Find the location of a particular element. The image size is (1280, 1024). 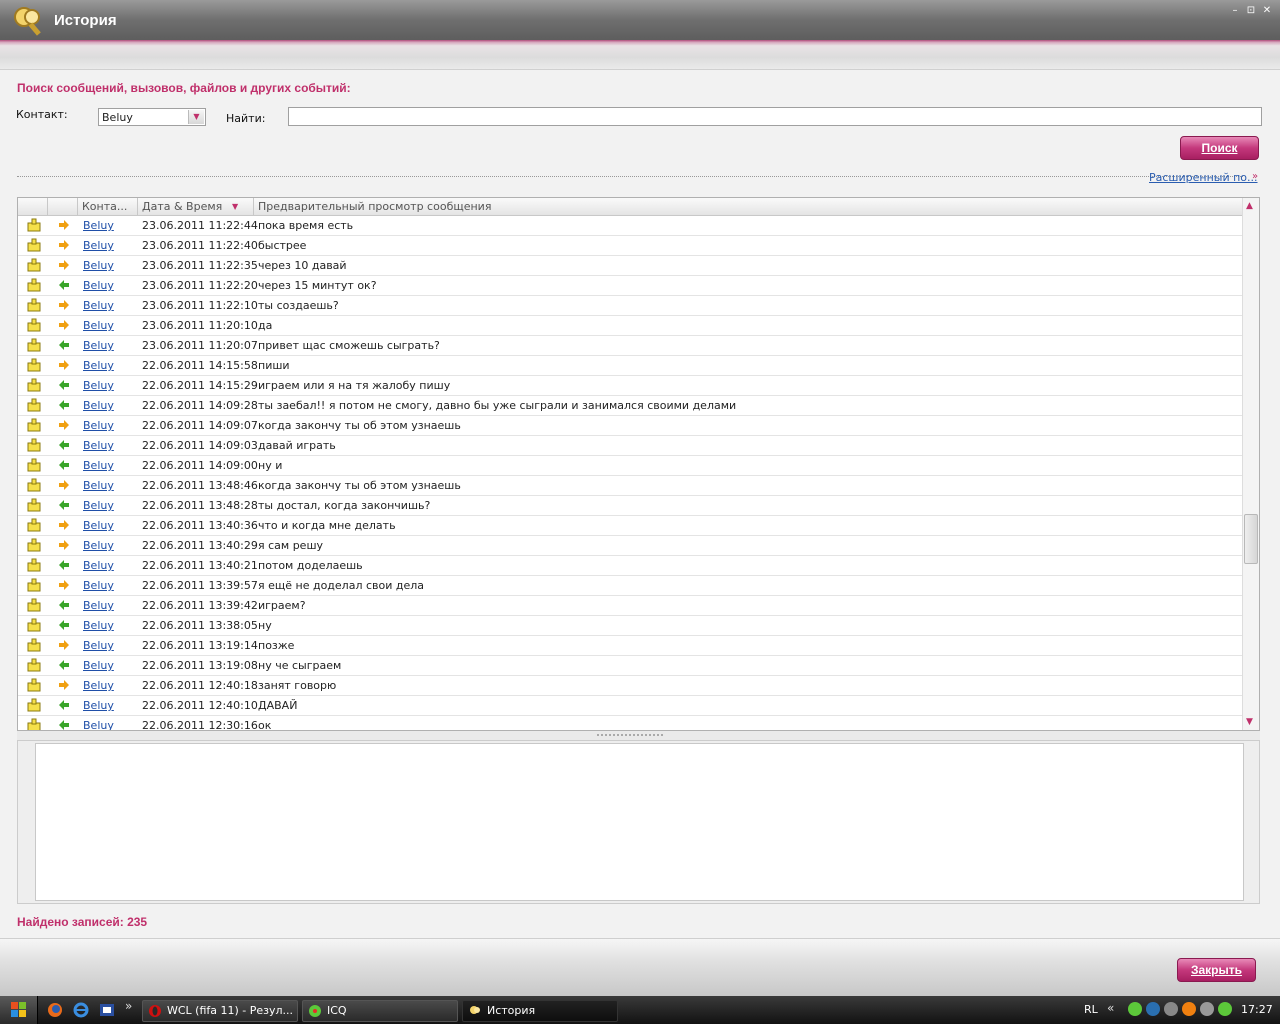

message-preview is located at coordinates (639, 822).